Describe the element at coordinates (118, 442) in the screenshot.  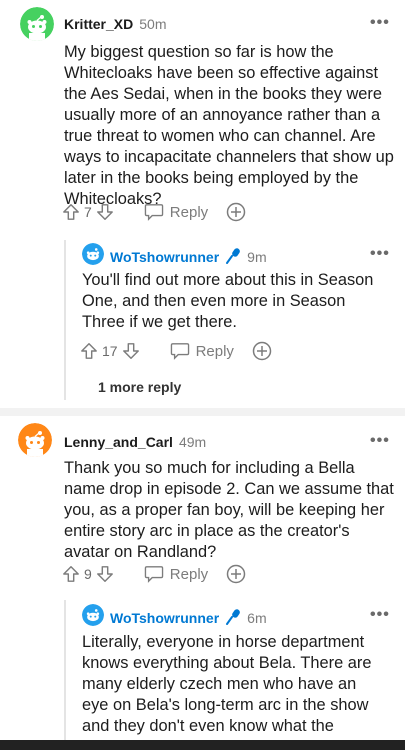
I see `username: Lenny_and_Carl` at that location.